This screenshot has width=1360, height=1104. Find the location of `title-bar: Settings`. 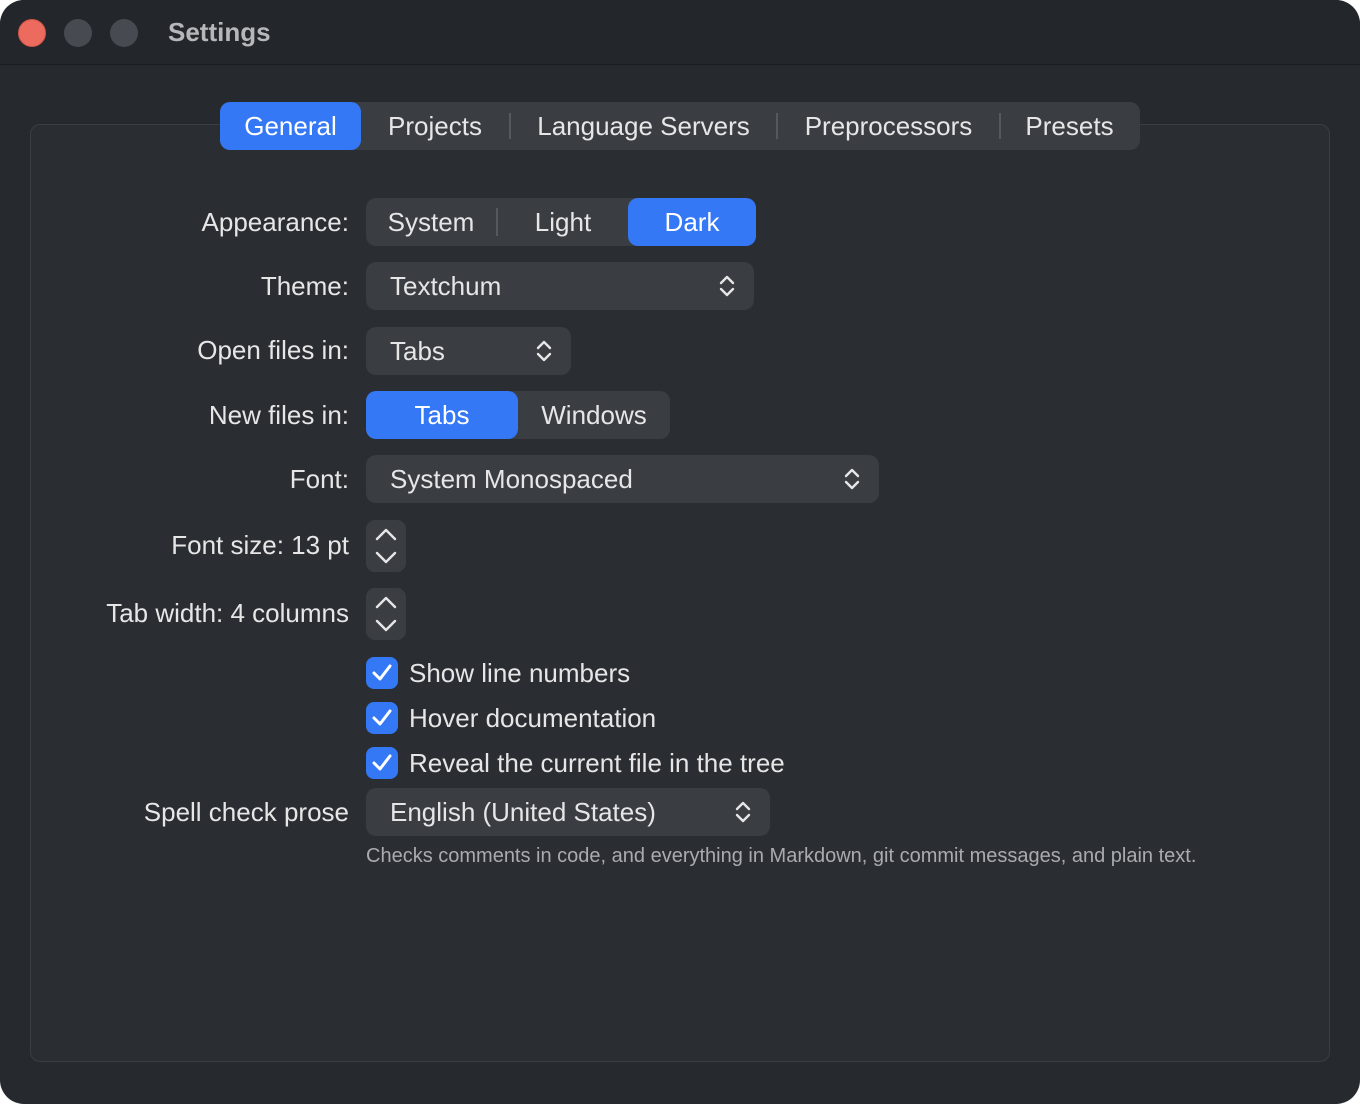

title-bar: Settings is located at coordinates (680, 32).